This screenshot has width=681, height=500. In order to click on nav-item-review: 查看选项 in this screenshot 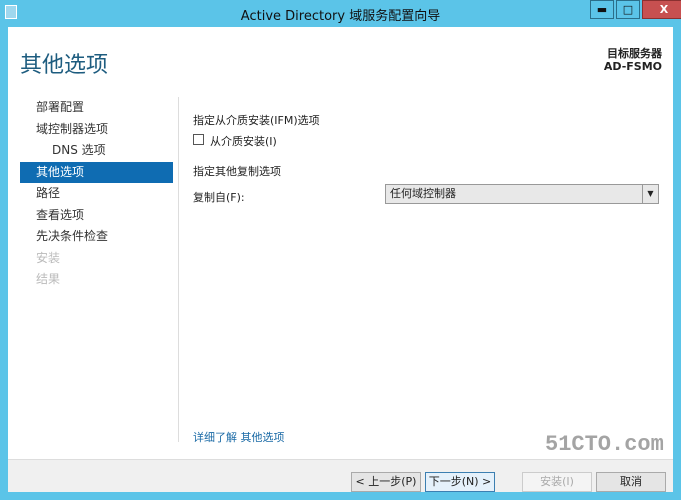, I will do `click(96, 216)`.